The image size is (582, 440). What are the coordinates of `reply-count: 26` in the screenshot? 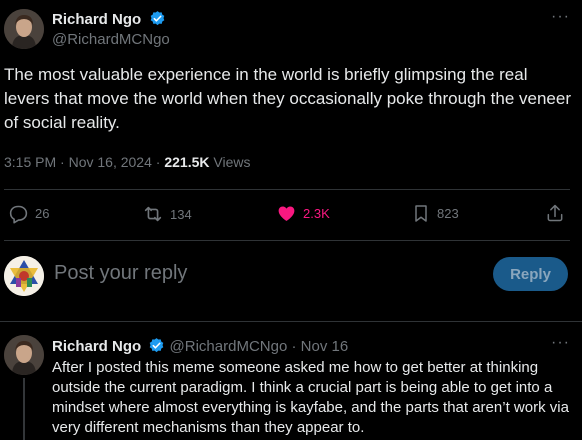 It's located at (42, 213).